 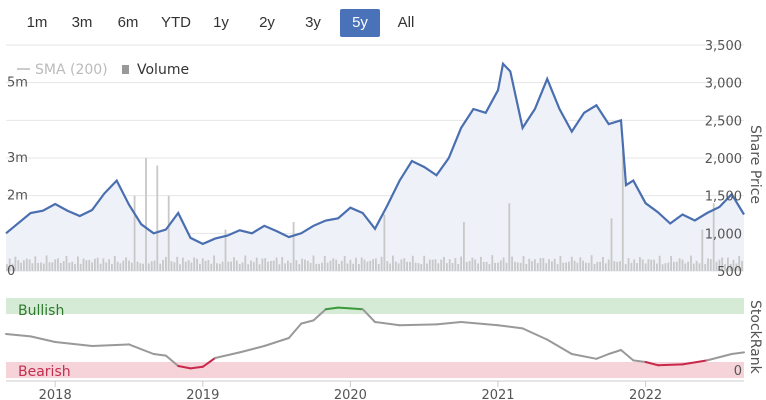 What do you see at coordinates (350, 390) in the screenshot?
I see `x-axis: 2018 2019 2020 2021 2022` at bounding box center [350, 390].